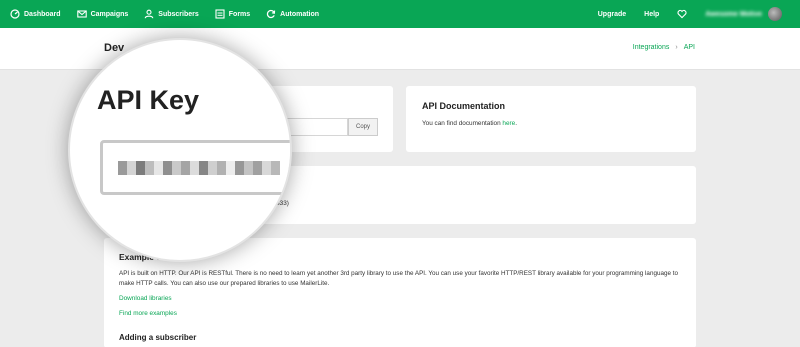  I want to click on find-more-examples-link: Find more examples, so click(148, 313).